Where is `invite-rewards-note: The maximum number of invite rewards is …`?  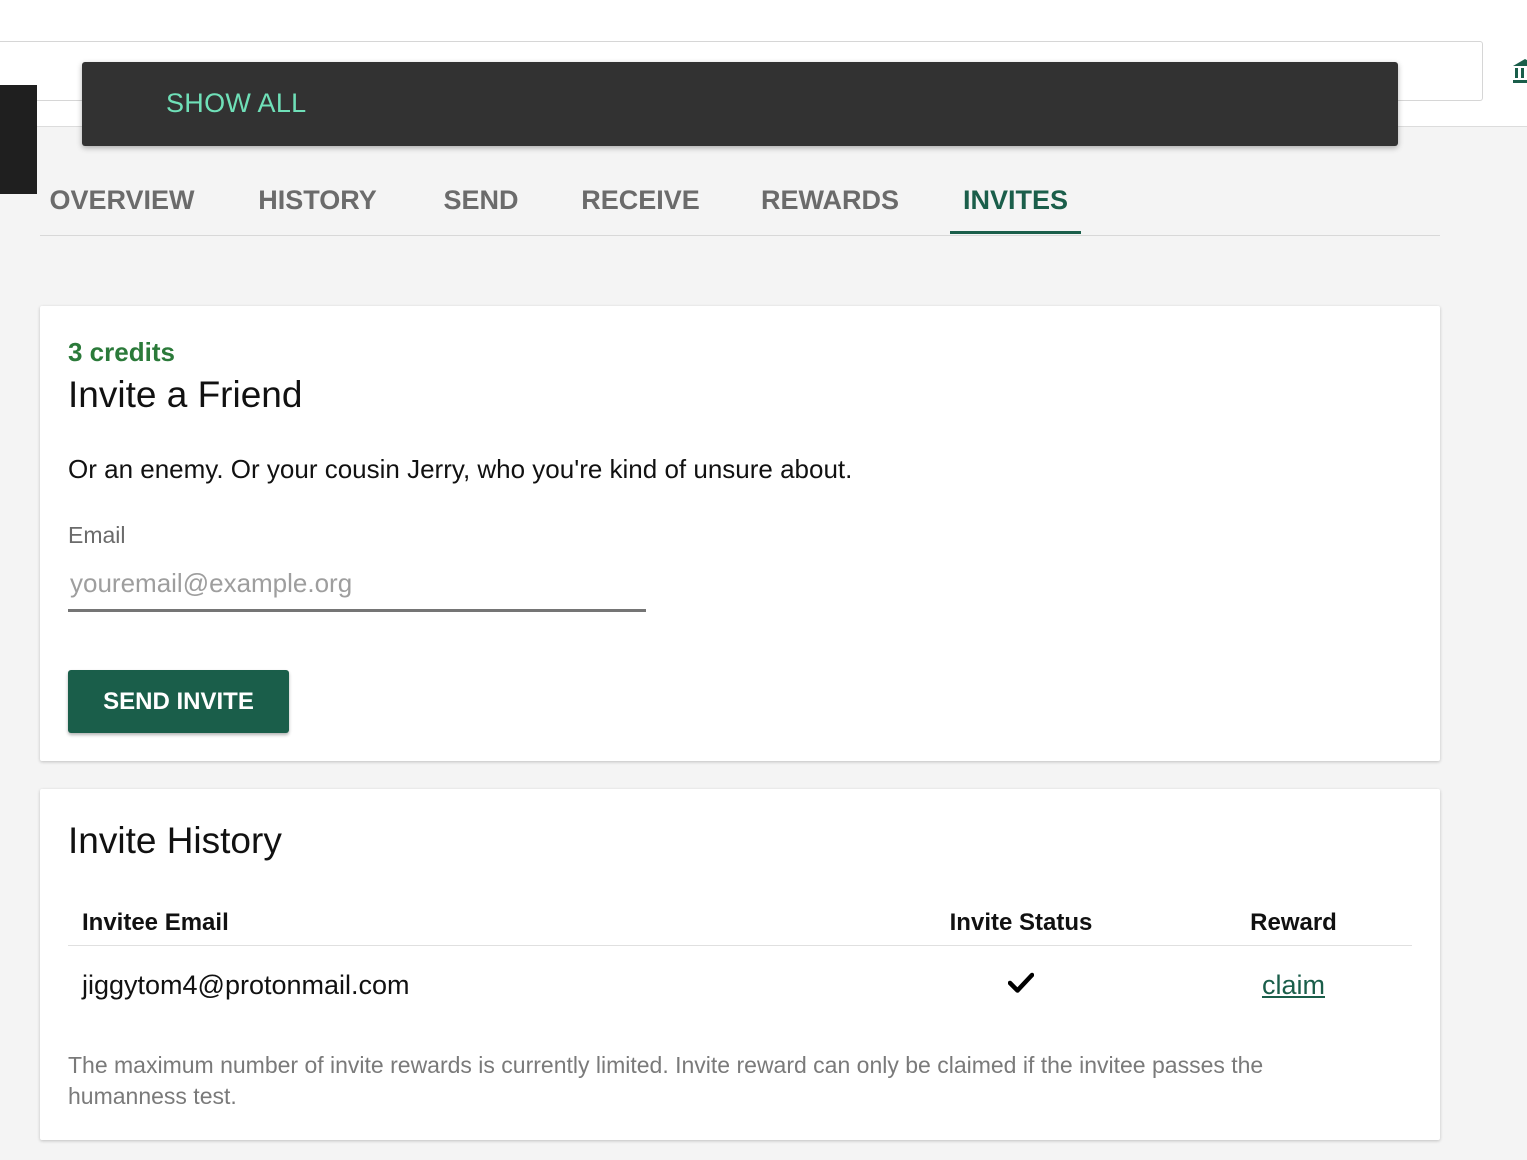 invite-rewards-note: The maximum number of invite rewards is … is located at coordinates (666, 1080).